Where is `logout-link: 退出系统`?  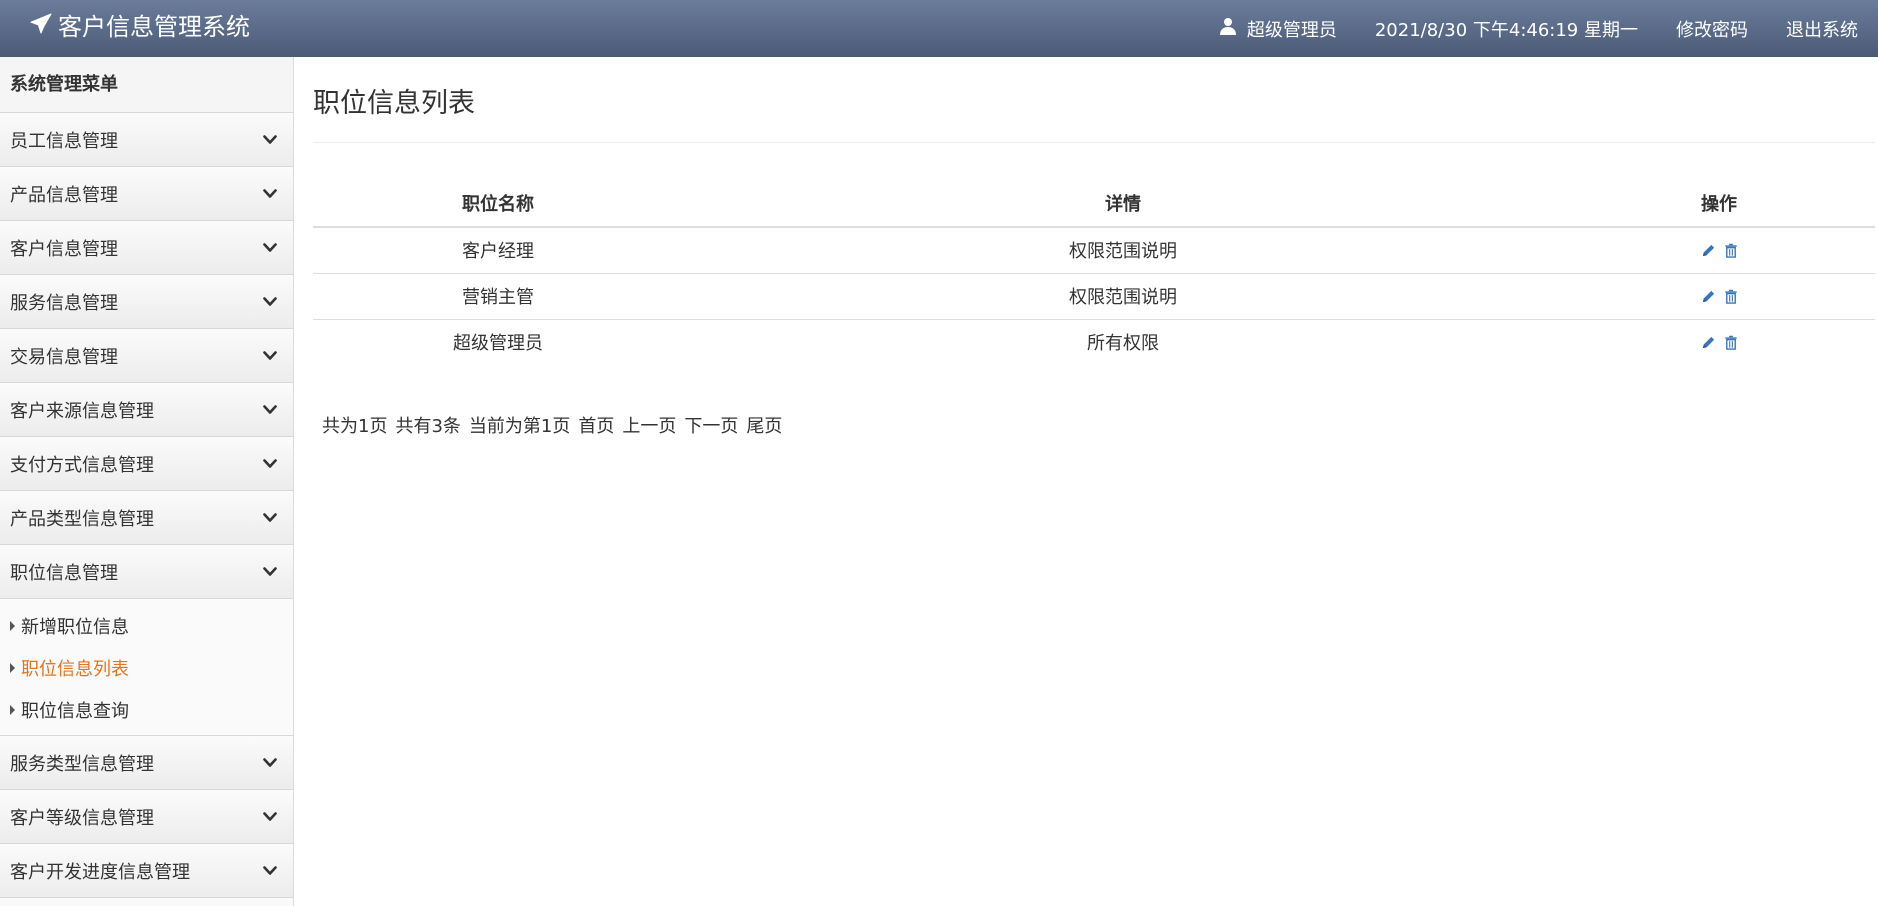 logout-link: 退出系统 is located at coordinates (1822, 29).